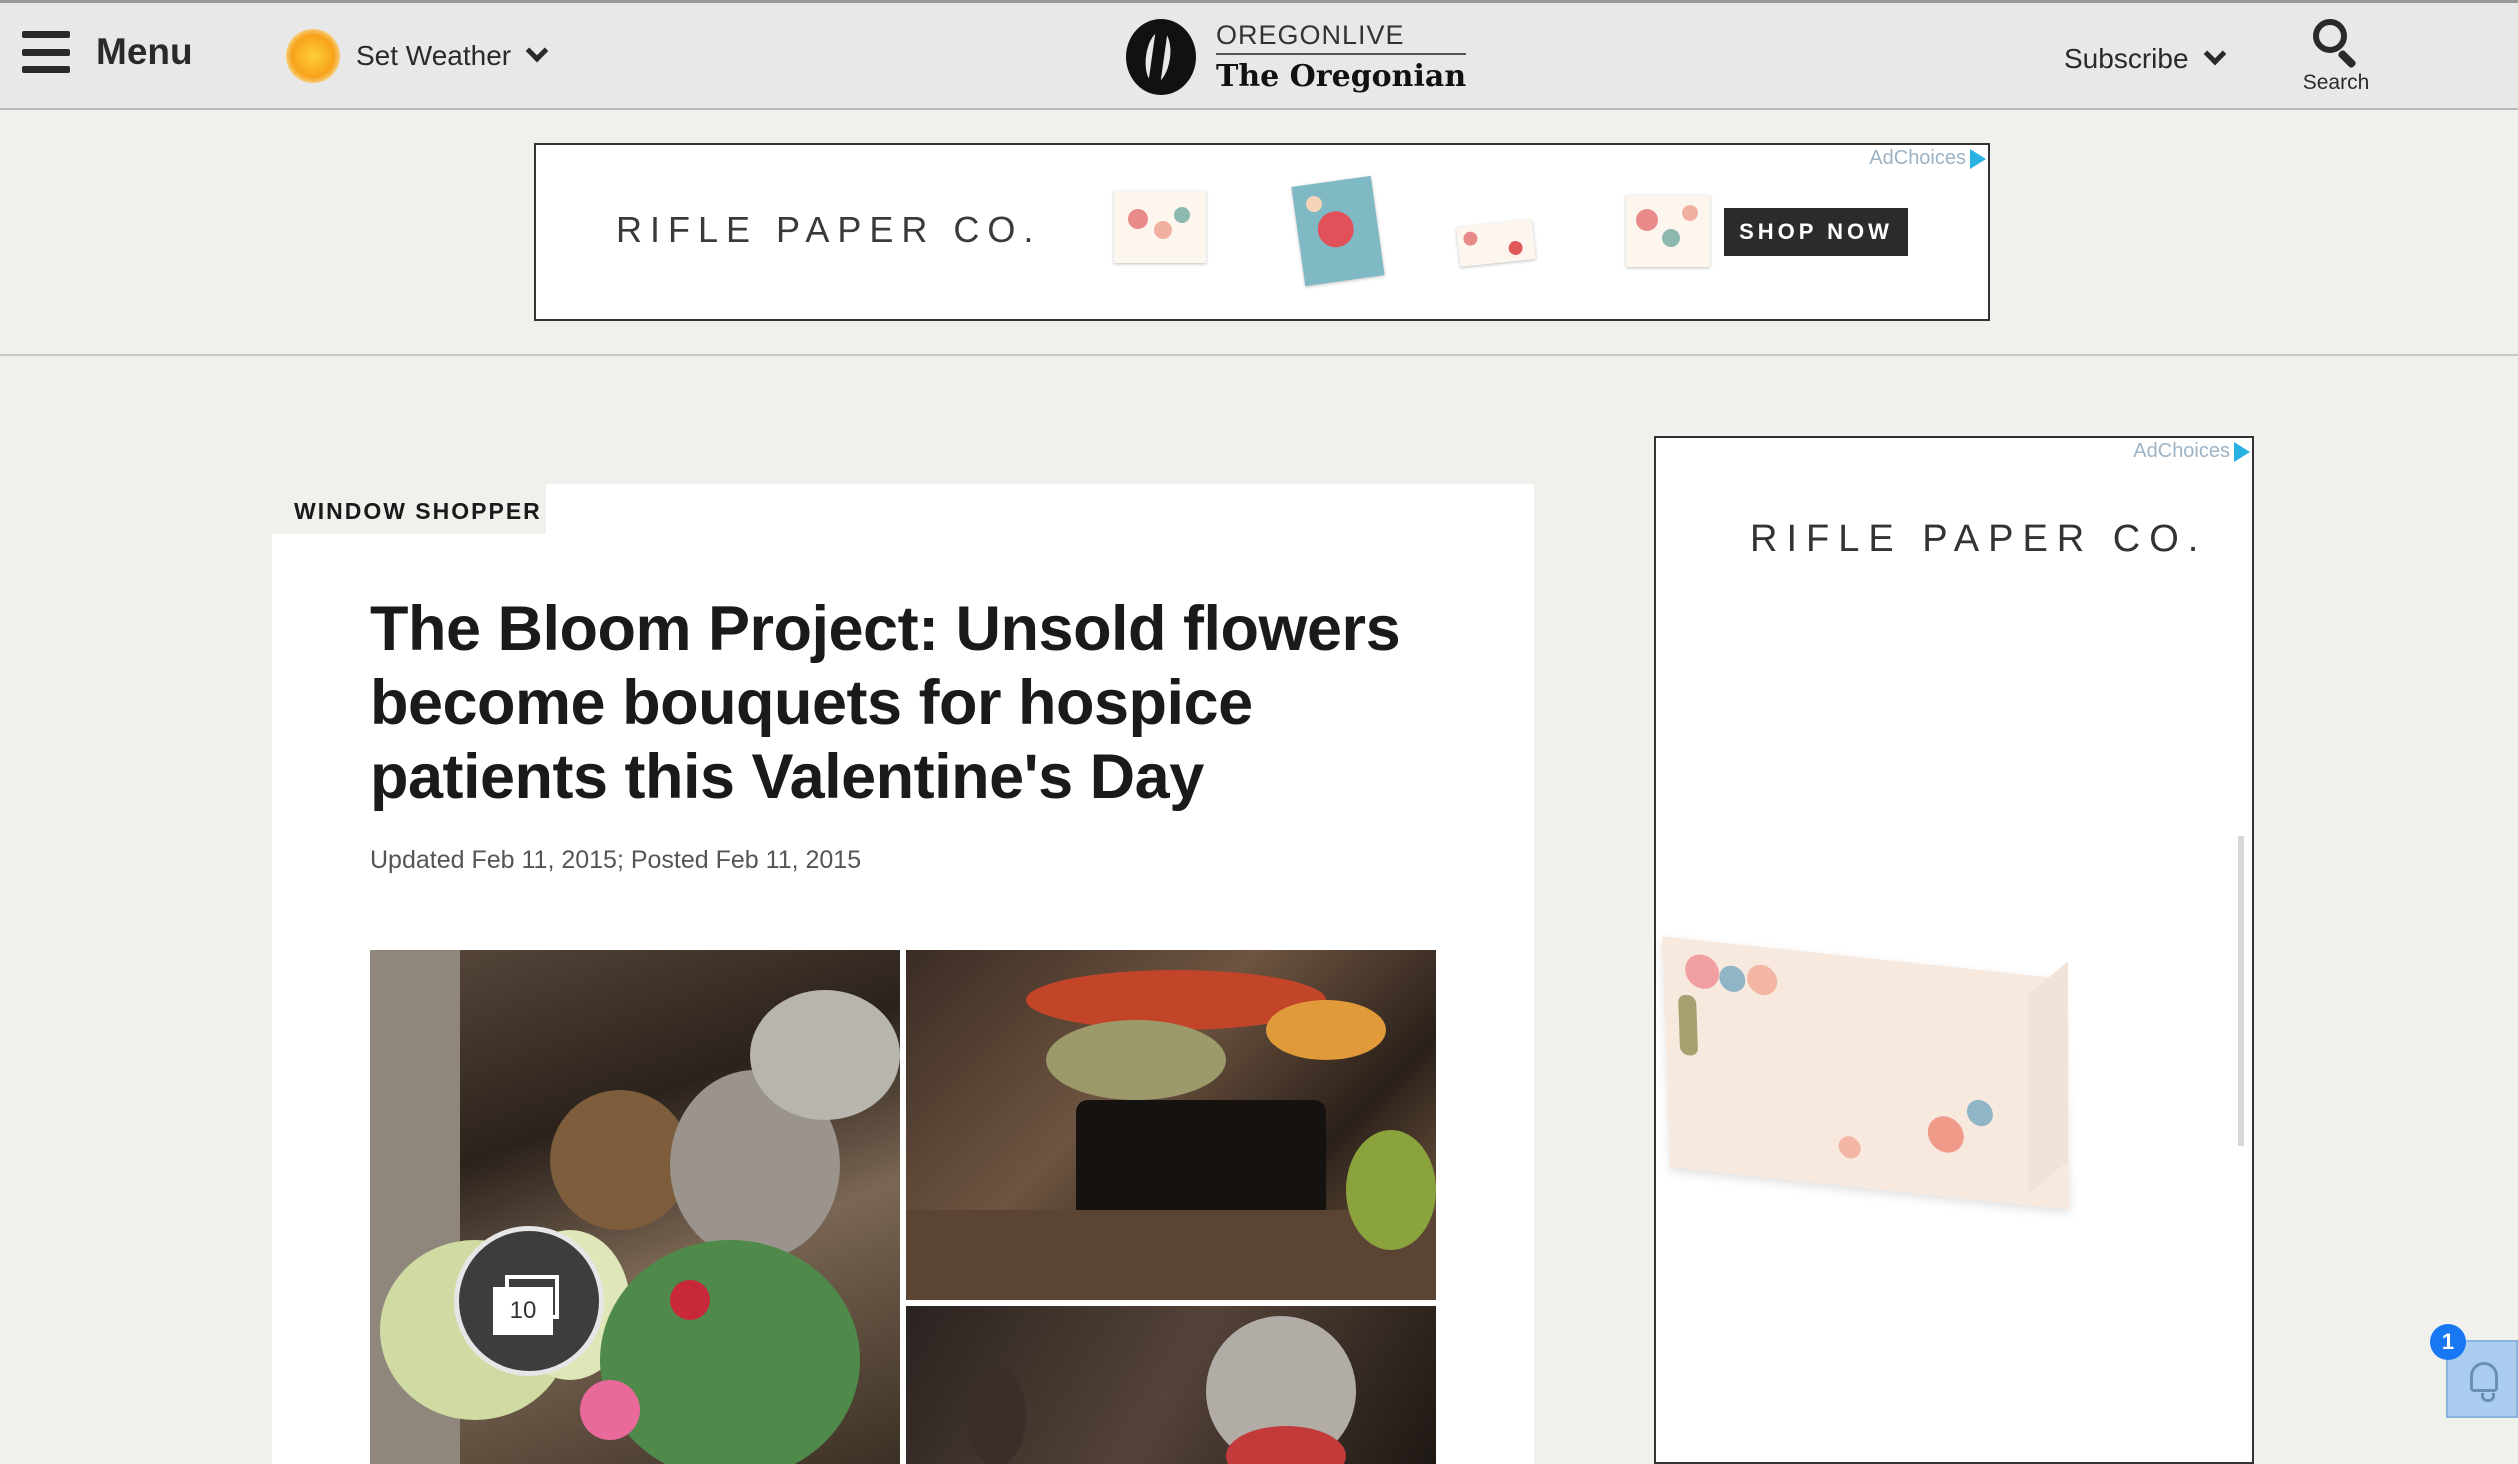 This screenshot has height=1464, width=2518. What do you see at coordinates (1040, 509) in the screenshot?
I see `article-card-top` at bounding box center [1040, 509].